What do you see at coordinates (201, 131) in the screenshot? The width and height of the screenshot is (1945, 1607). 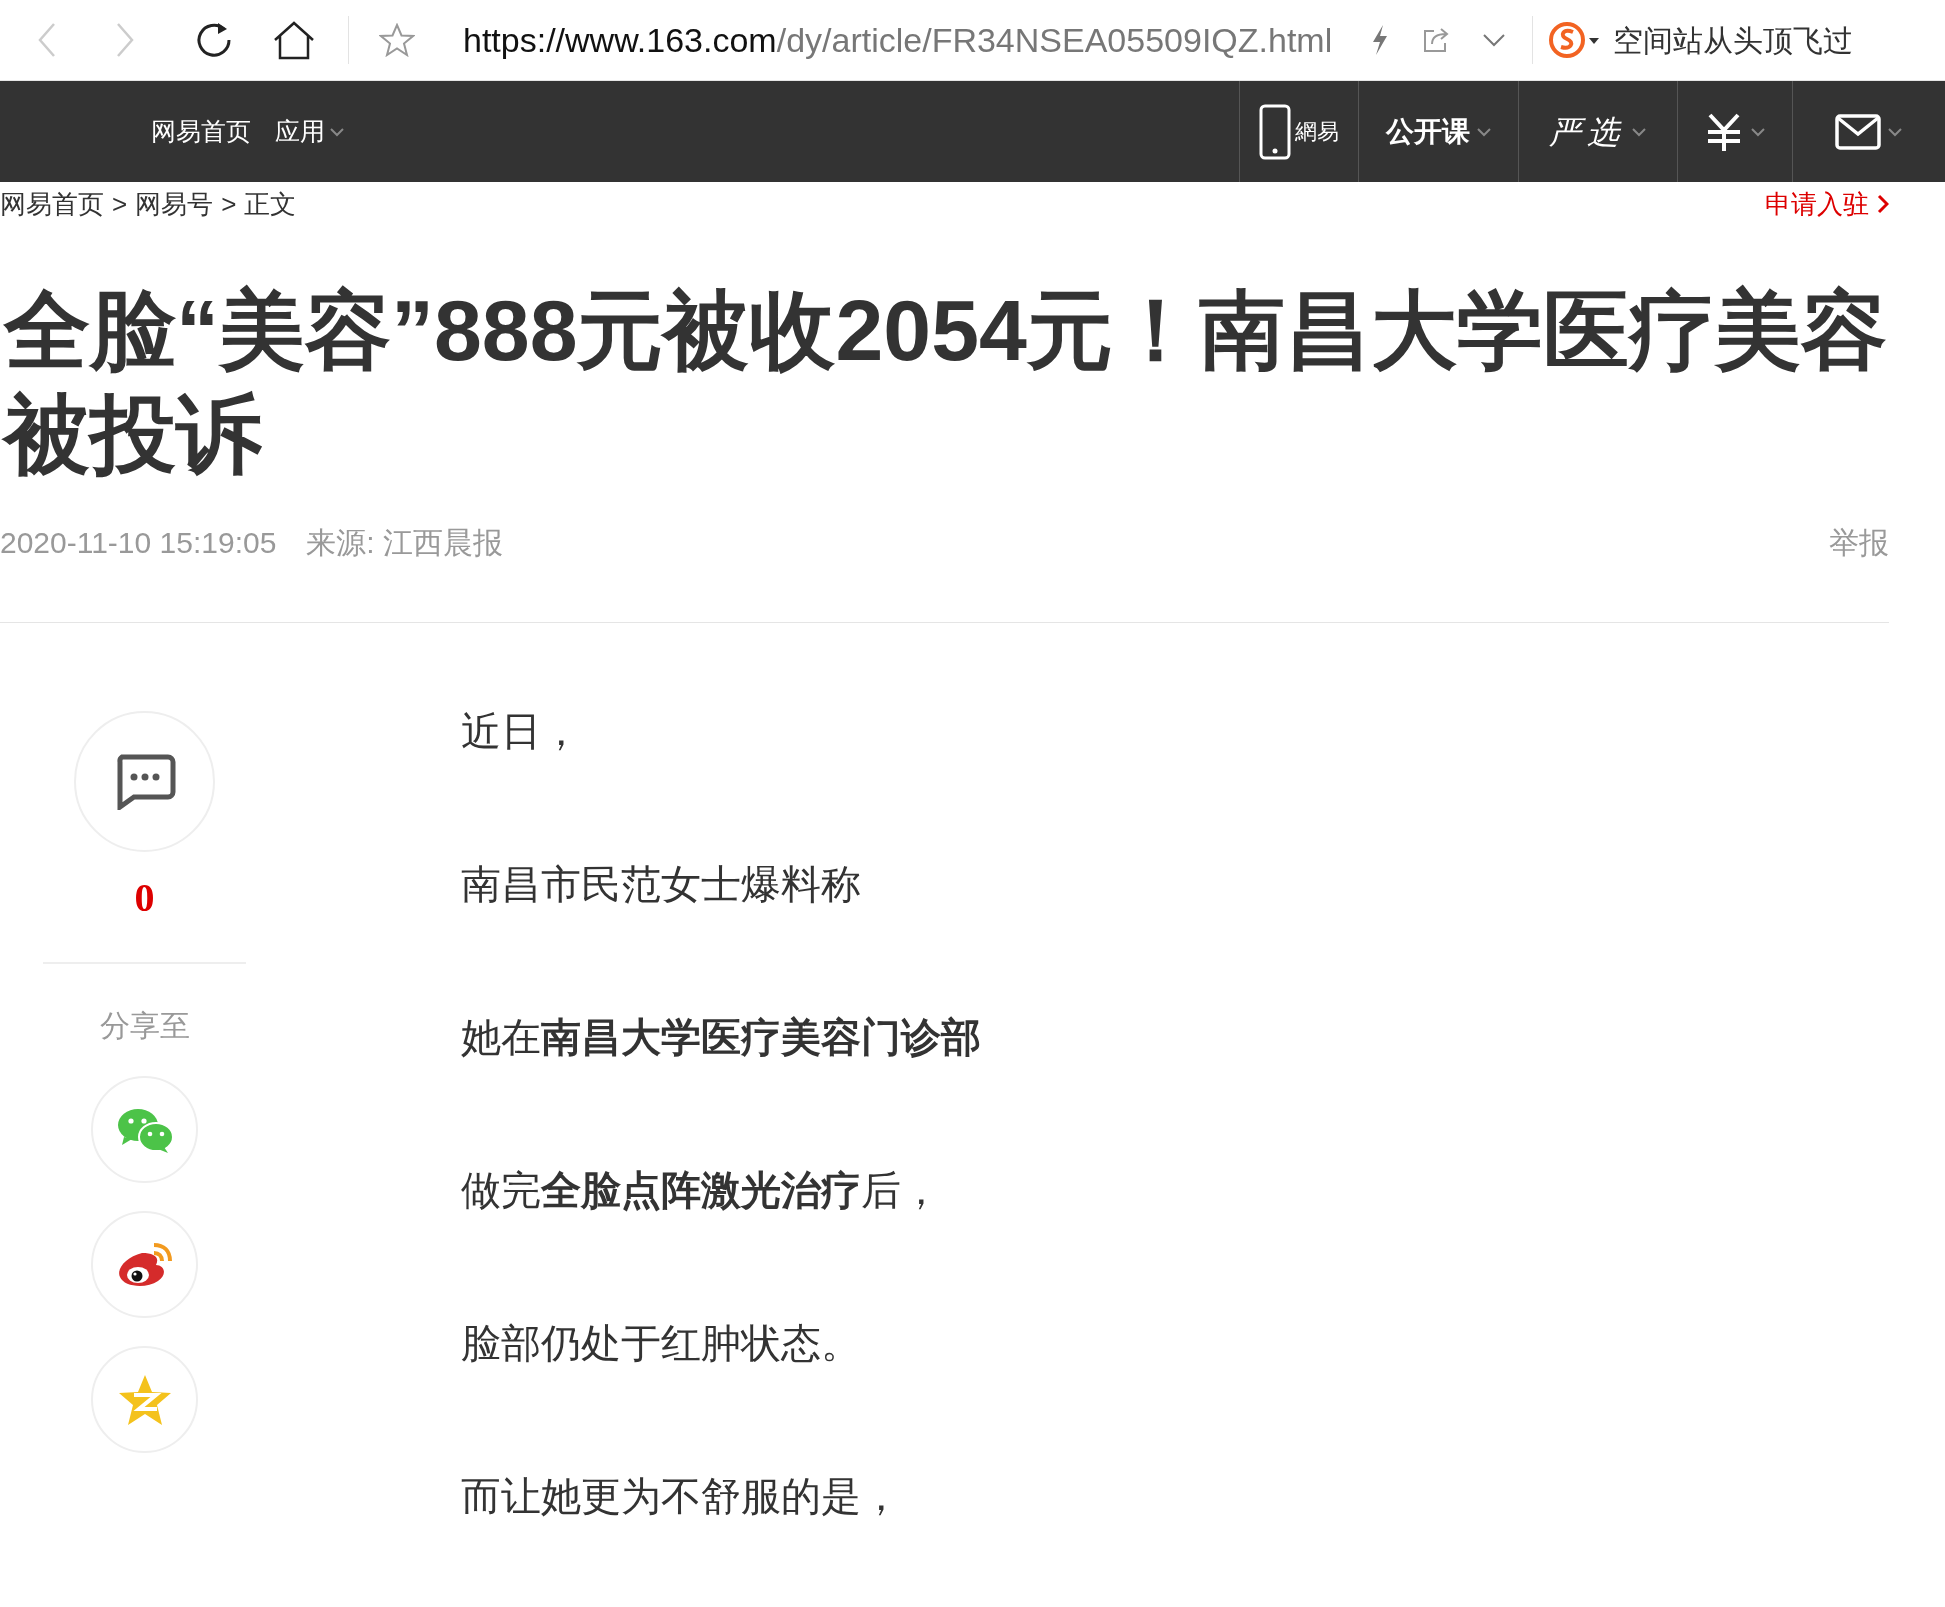 I see `nav-link: 网易首页` at bounding box center [201, 131].